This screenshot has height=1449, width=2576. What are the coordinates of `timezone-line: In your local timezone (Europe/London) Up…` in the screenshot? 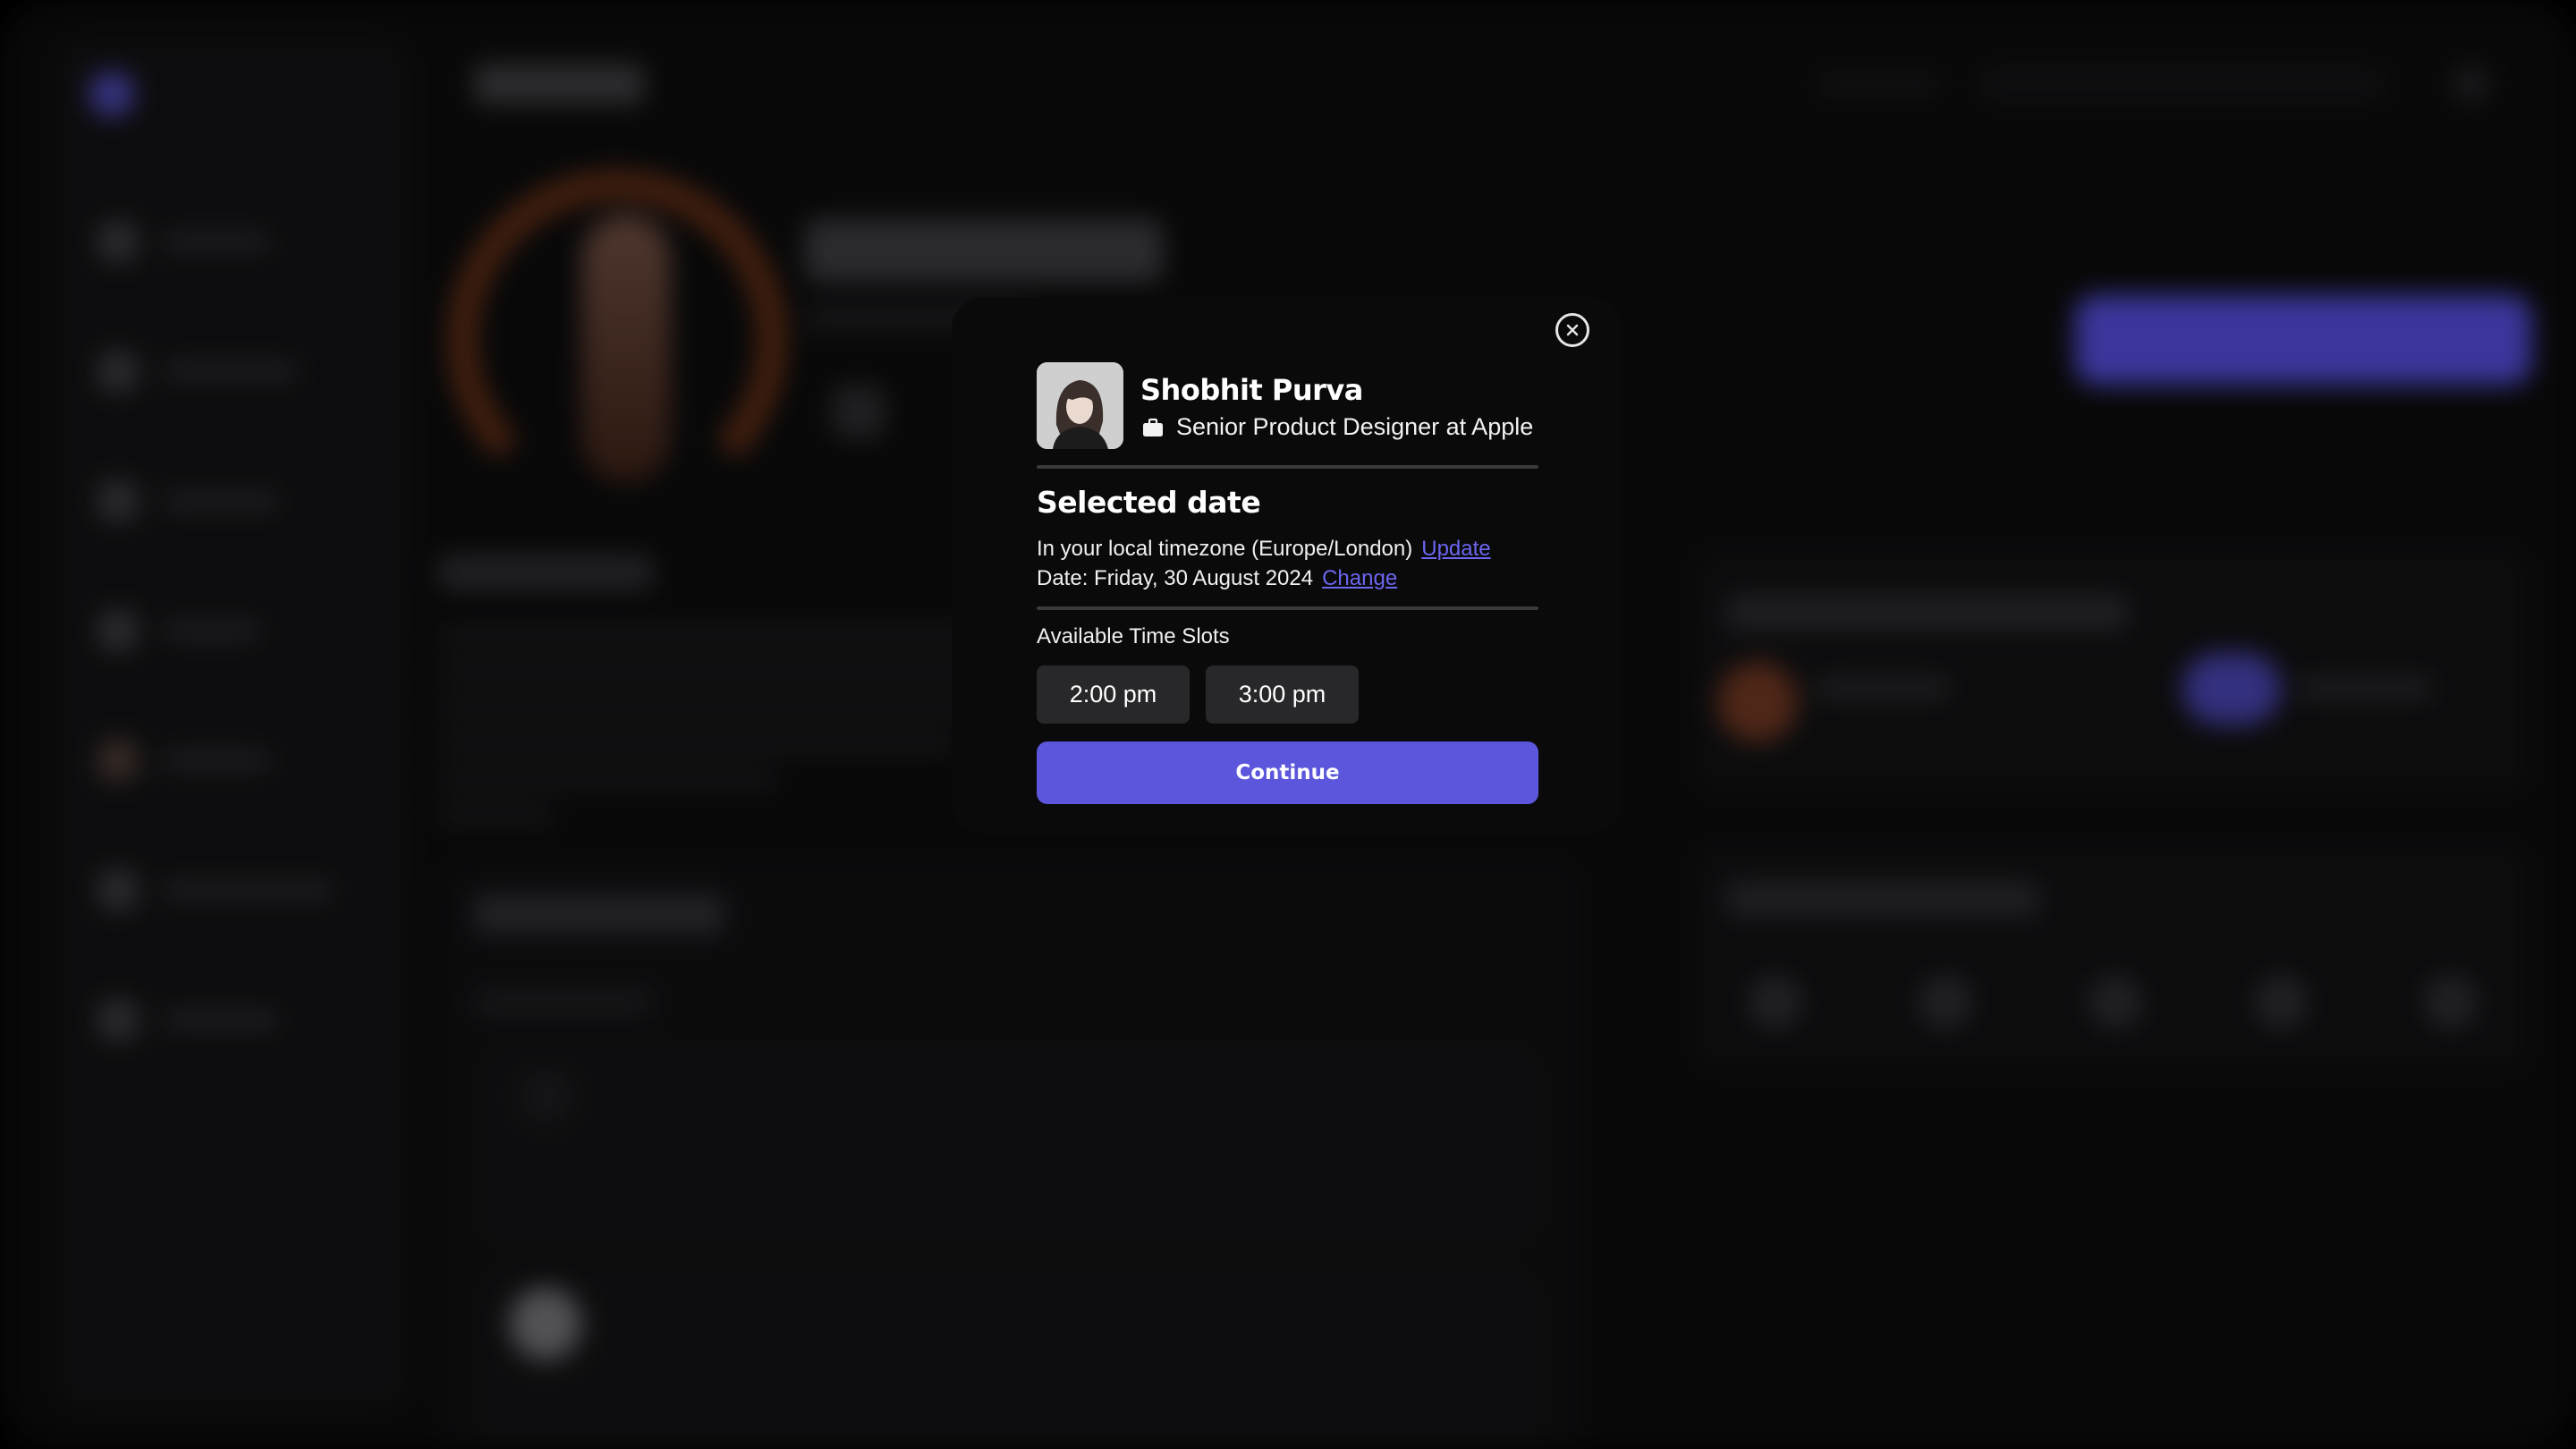 It's located at (1264, 549).